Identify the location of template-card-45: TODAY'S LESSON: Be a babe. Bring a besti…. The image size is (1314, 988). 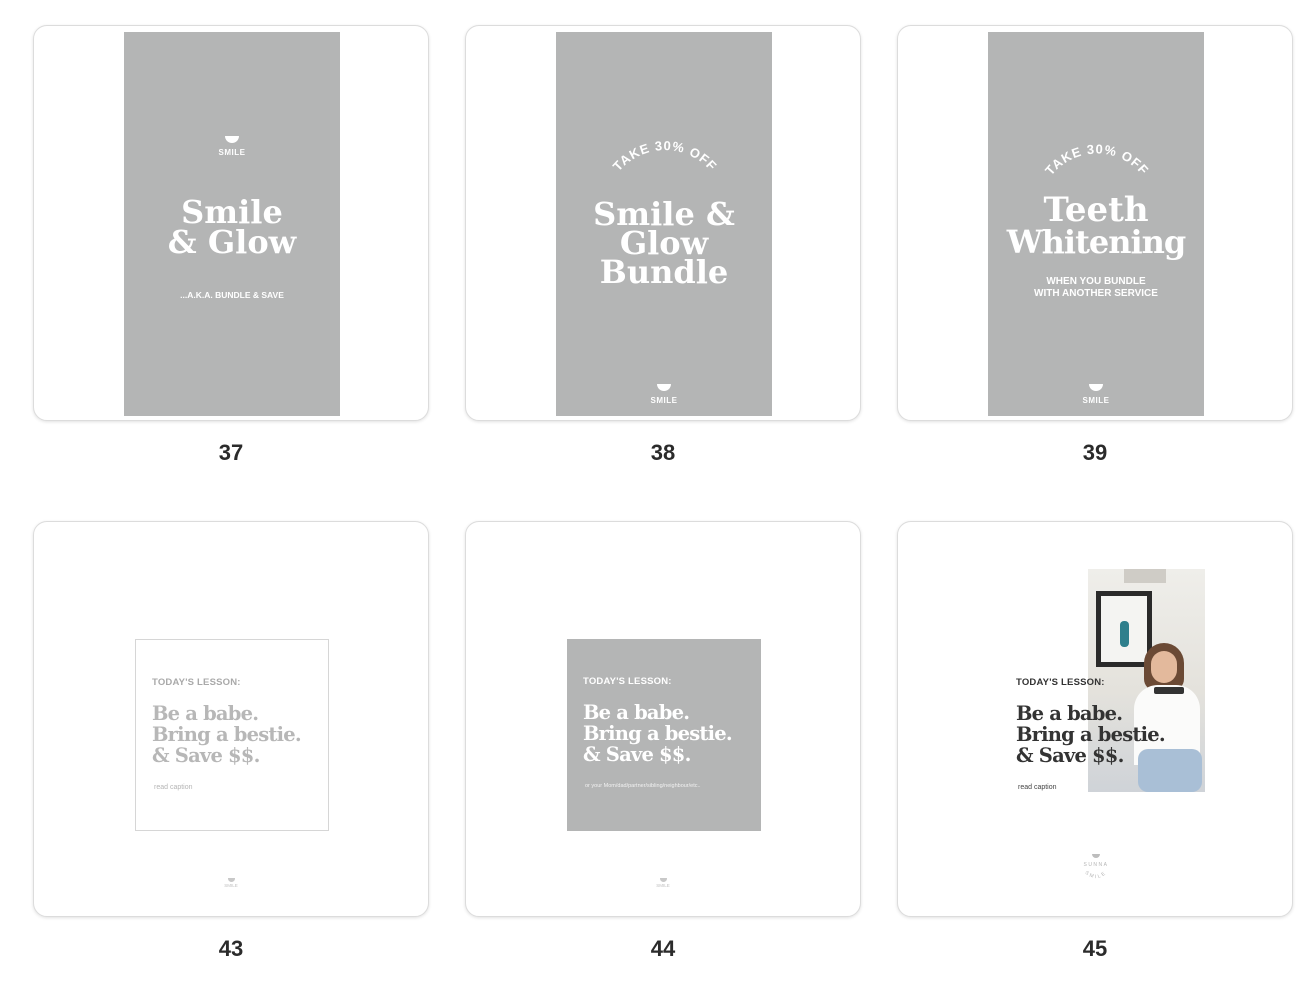
(1095, 719).